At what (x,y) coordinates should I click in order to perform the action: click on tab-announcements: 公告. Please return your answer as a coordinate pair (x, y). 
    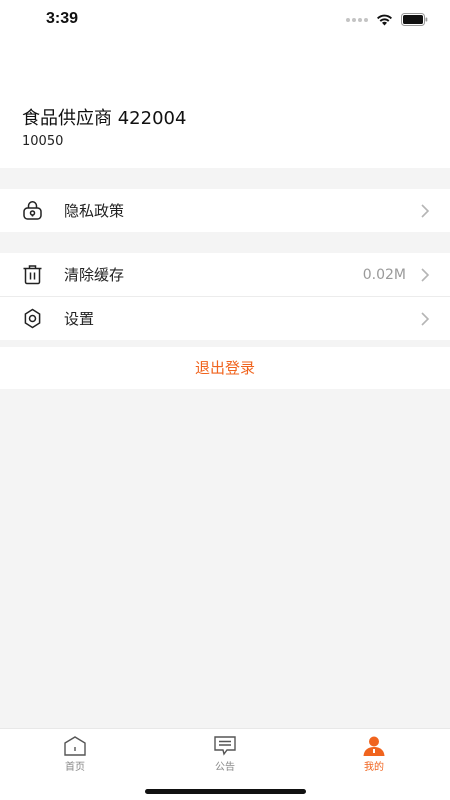
    Looking at the image, I should click on (225, 754).